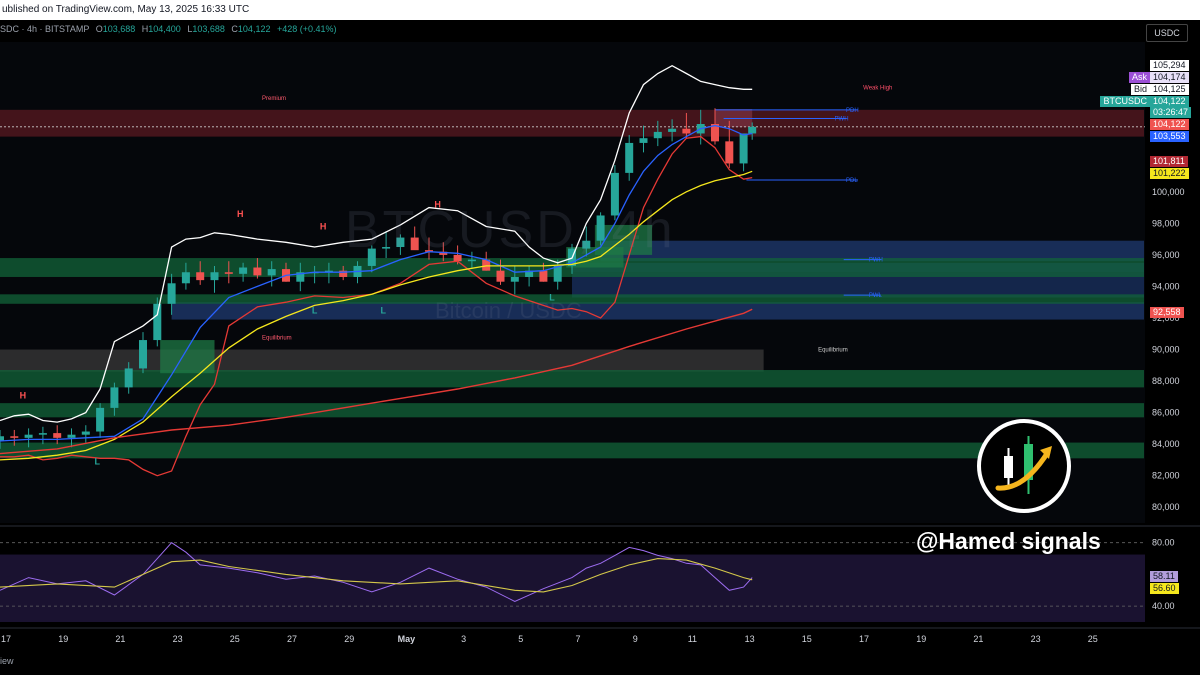 The width and height of the screenshot is (1200, 675). What do you see at coordinates (876, 261) in the screenshot?
I see `level-label-3: PWH` at bounding box center [876, 261].